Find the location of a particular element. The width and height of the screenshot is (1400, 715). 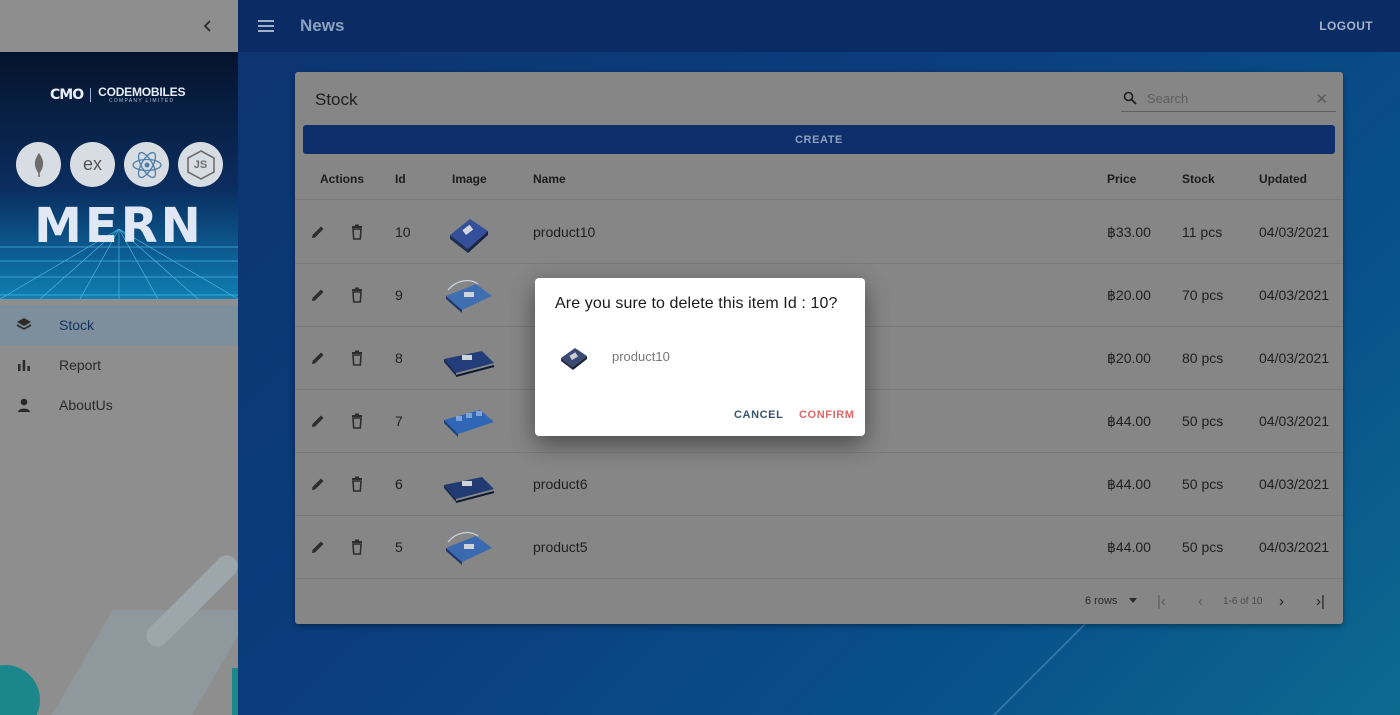

confirm-button: CONFIRM is located at coordinates (827, 415).